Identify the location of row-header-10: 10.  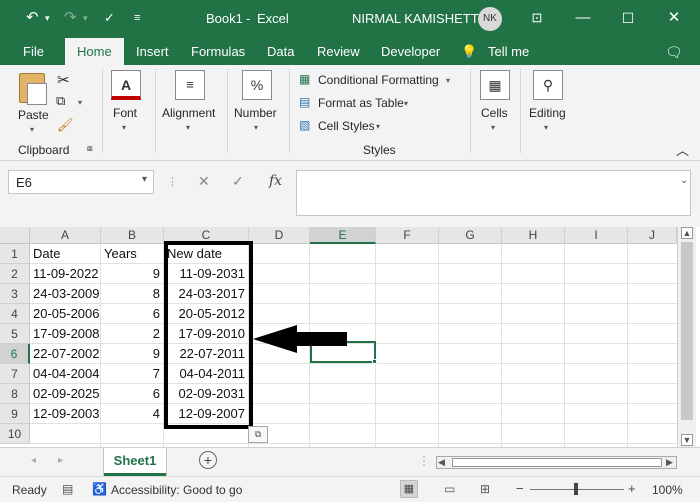
(15, 434).